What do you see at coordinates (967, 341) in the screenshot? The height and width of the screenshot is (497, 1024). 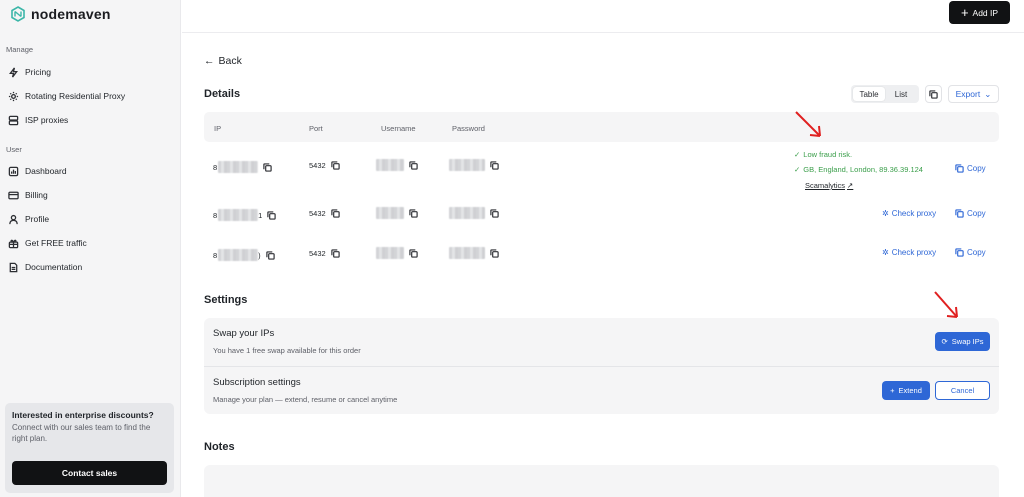 I see `swap-ips-label: Swap IPs` at bounding box center [967, 341].